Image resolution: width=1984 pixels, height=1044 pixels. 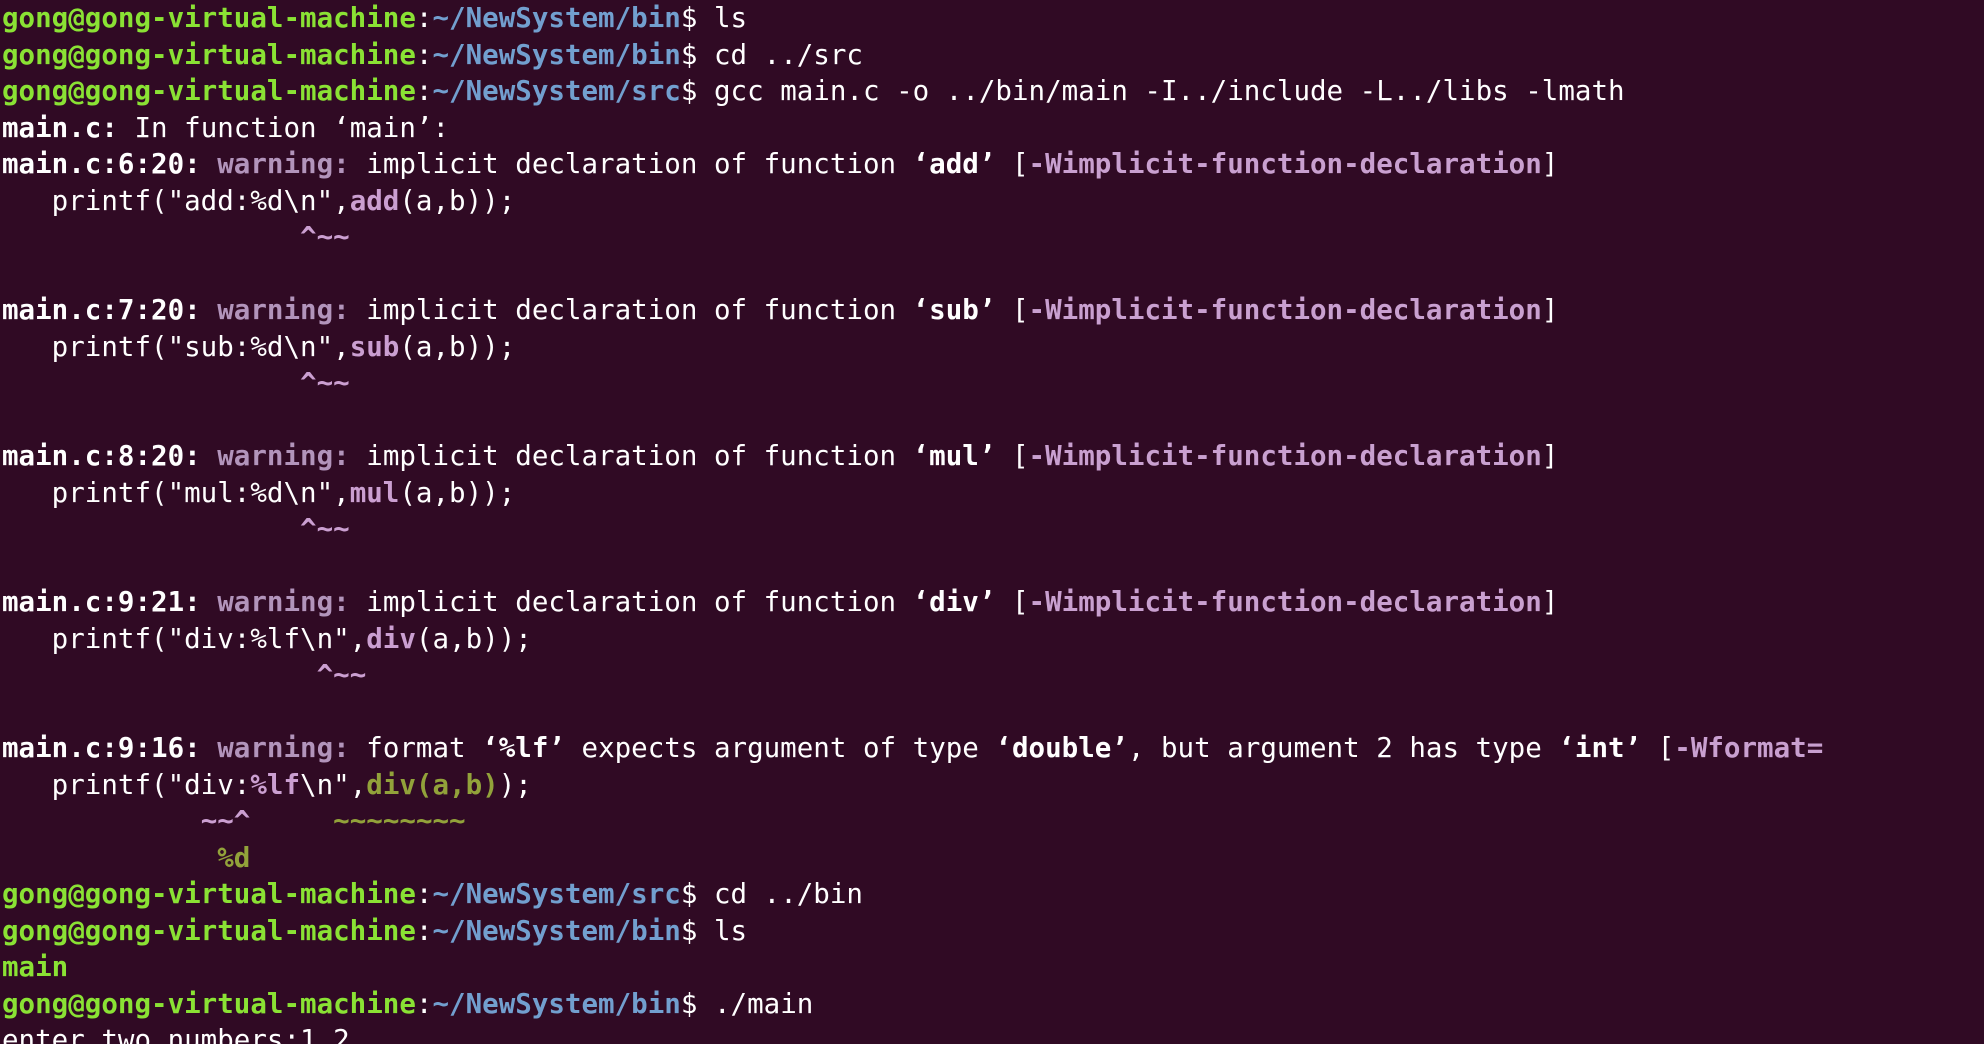 I want to click on note-indent, so click(x=109, y=858).